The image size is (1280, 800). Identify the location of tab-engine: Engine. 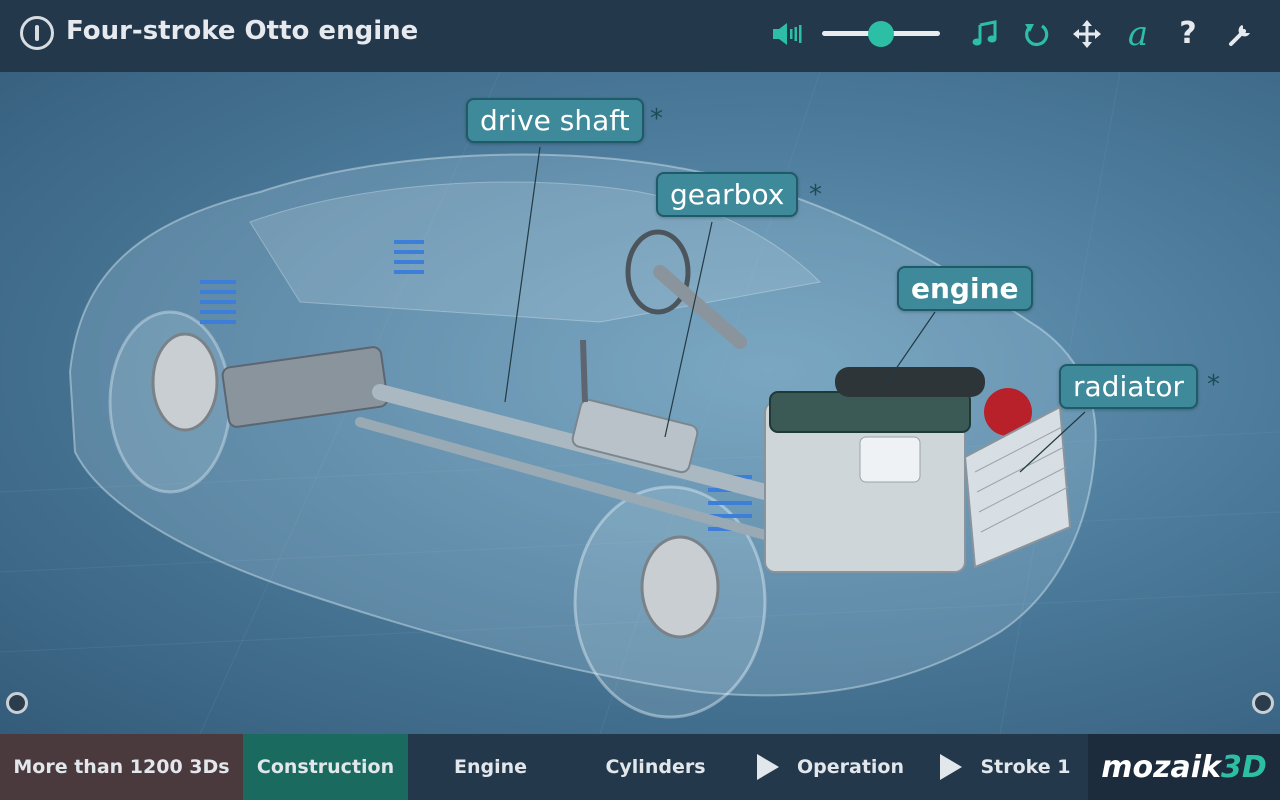
(490, 767).